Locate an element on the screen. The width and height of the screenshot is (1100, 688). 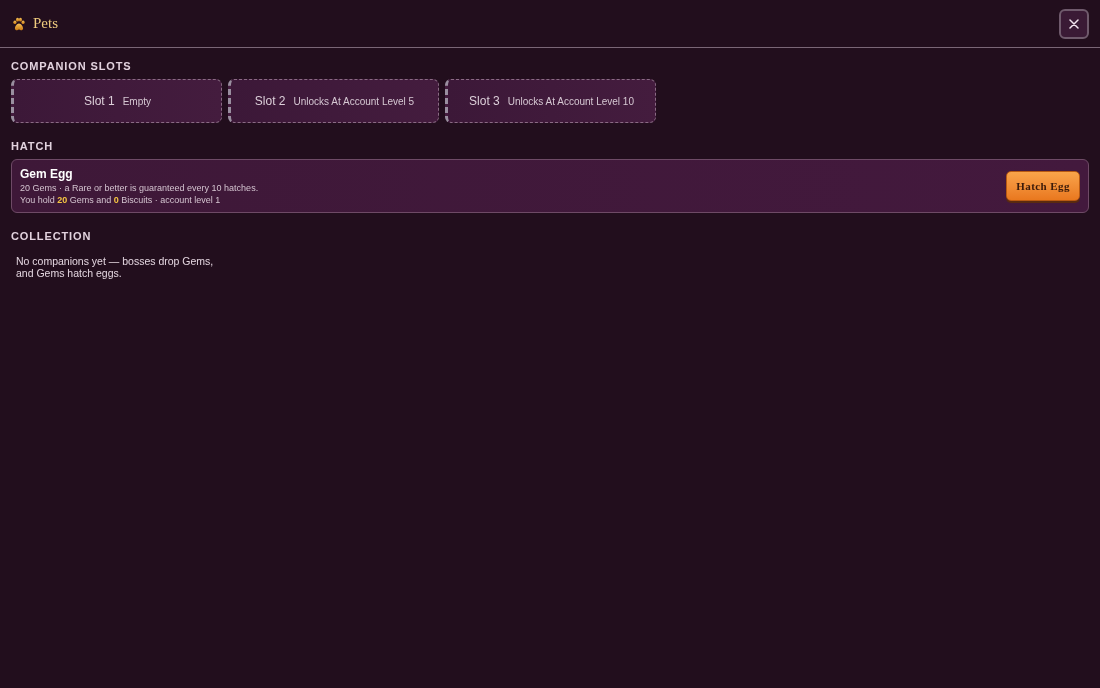
section-heading: COLLECTION is located at coordinates (51, 236).